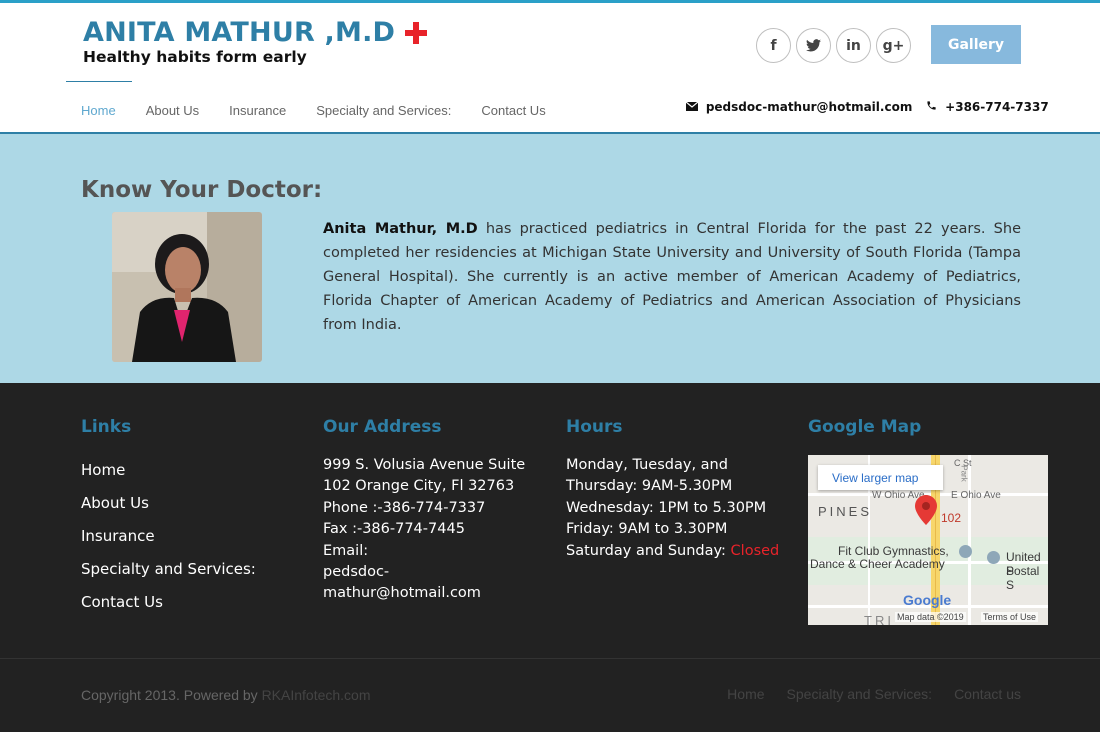 The width and height of the screenshot is (1100, 732). I want to click on header-contact: pedsdoc-mathur@hotmail.com +386-774-7337, so click(867, 107).